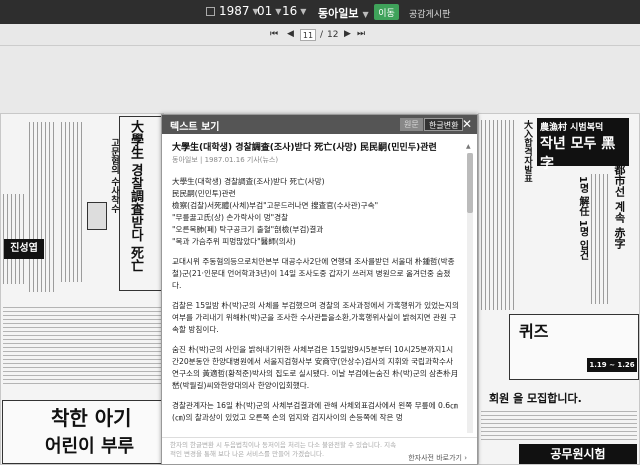 Image resolution: width=640 pixels, height=465 pixels. Describe the element at coordinates (248, 229) in the screenshot. I see `subhead-line: "오른목肺(폐) 탁구공크기 출혈"剖檢(부검)결과` at that location.